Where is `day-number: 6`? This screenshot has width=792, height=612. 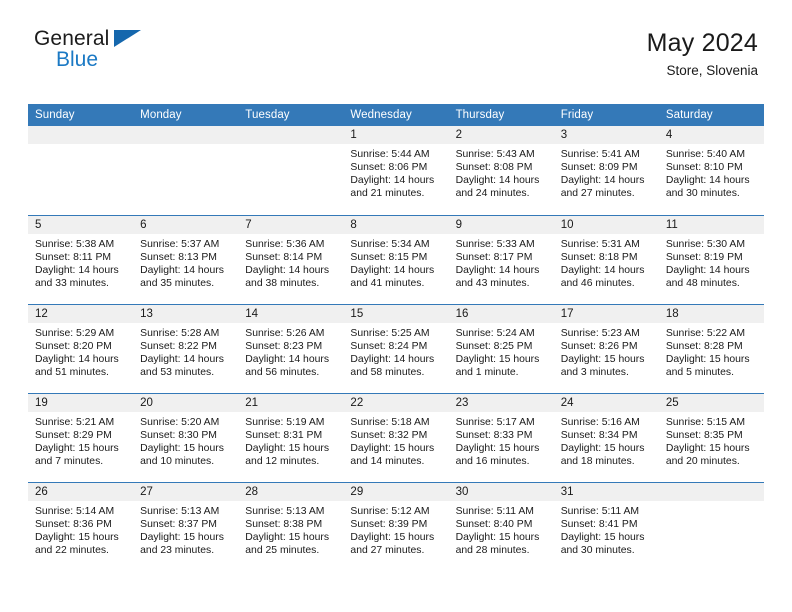
day-number: 6 is located at coordinates (186, 224).